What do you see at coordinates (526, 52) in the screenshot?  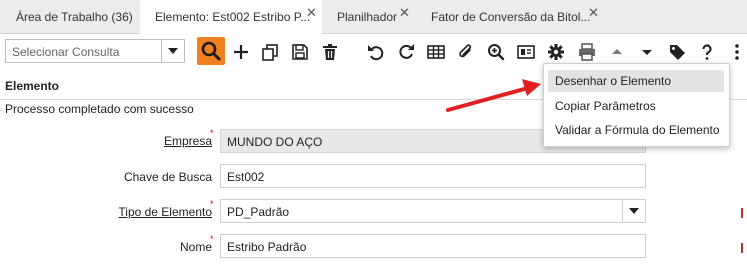 I see `report-icon` at bounding box center [526, 52].